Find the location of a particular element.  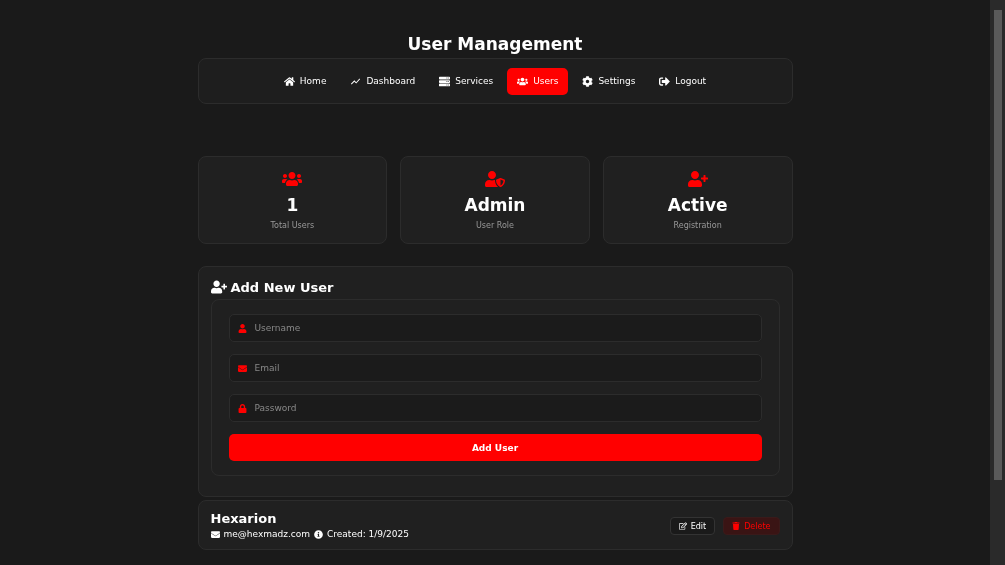

scrollbar is located at coordinates (997, 282).